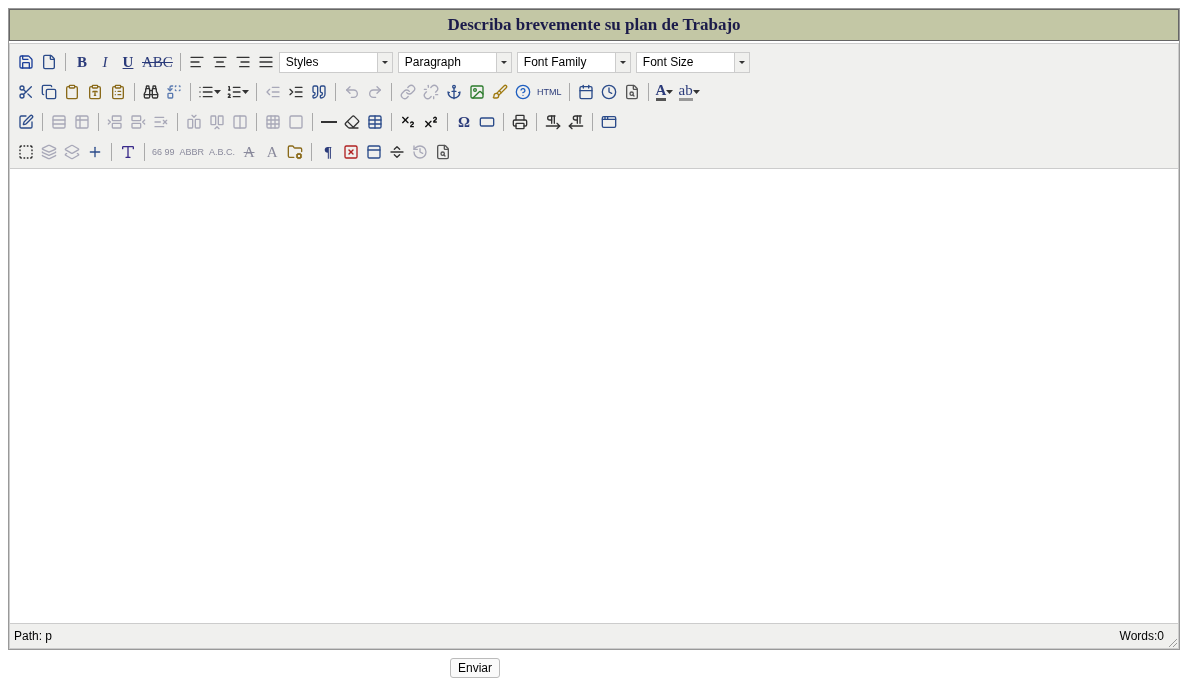 This screenshot has width=1184, height=681. What do you see at coordinates (689, 92) in the screenshot?
I see `toolbar-button: ab` at bounding box center [689, 92].